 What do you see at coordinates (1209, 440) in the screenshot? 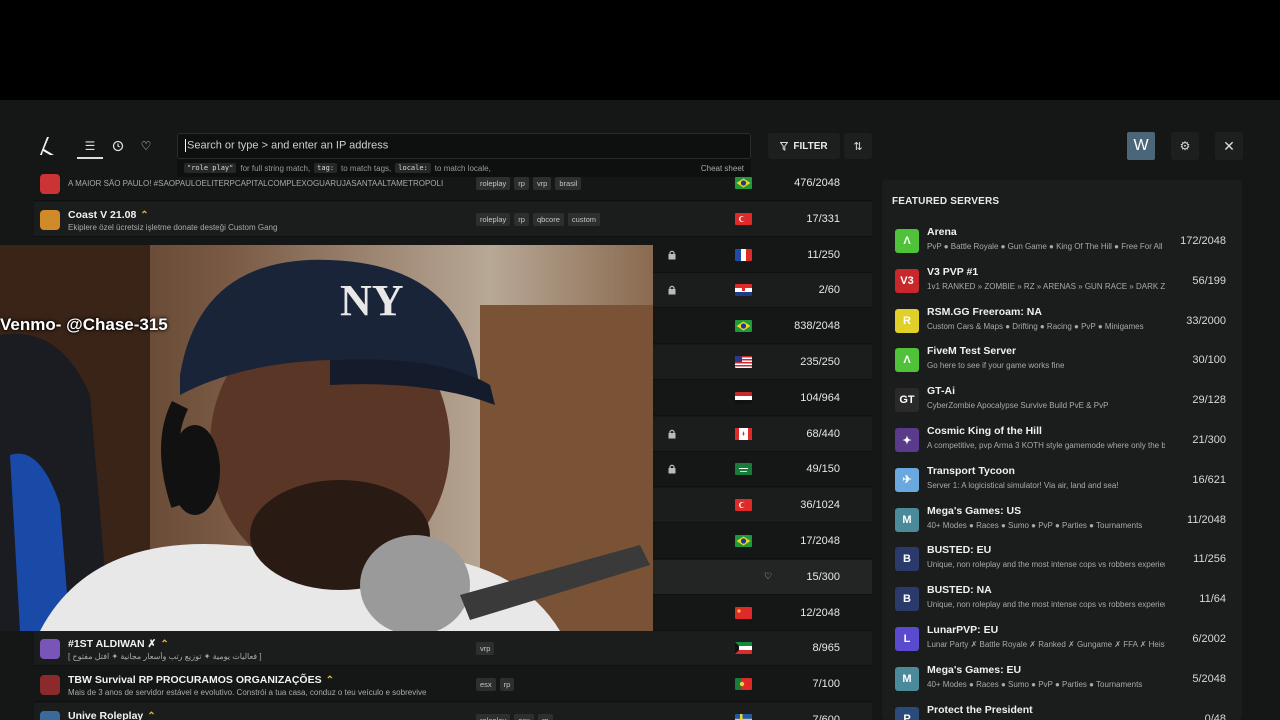
I see `featured-player-count: 21/300` at bounding box center [1209, 440].